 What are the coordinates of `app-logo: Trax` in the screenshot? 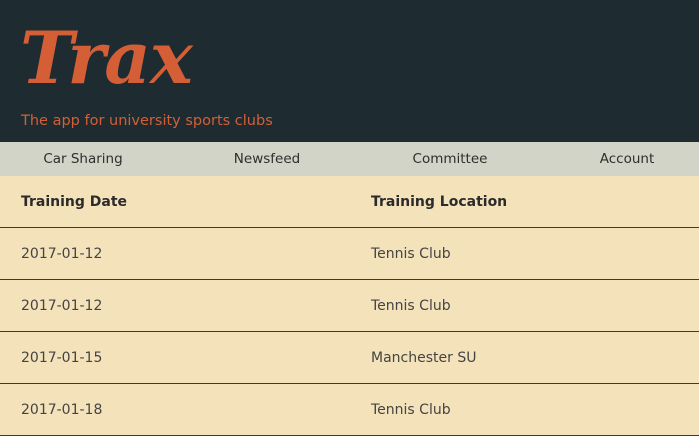 It's located at (106, 58).